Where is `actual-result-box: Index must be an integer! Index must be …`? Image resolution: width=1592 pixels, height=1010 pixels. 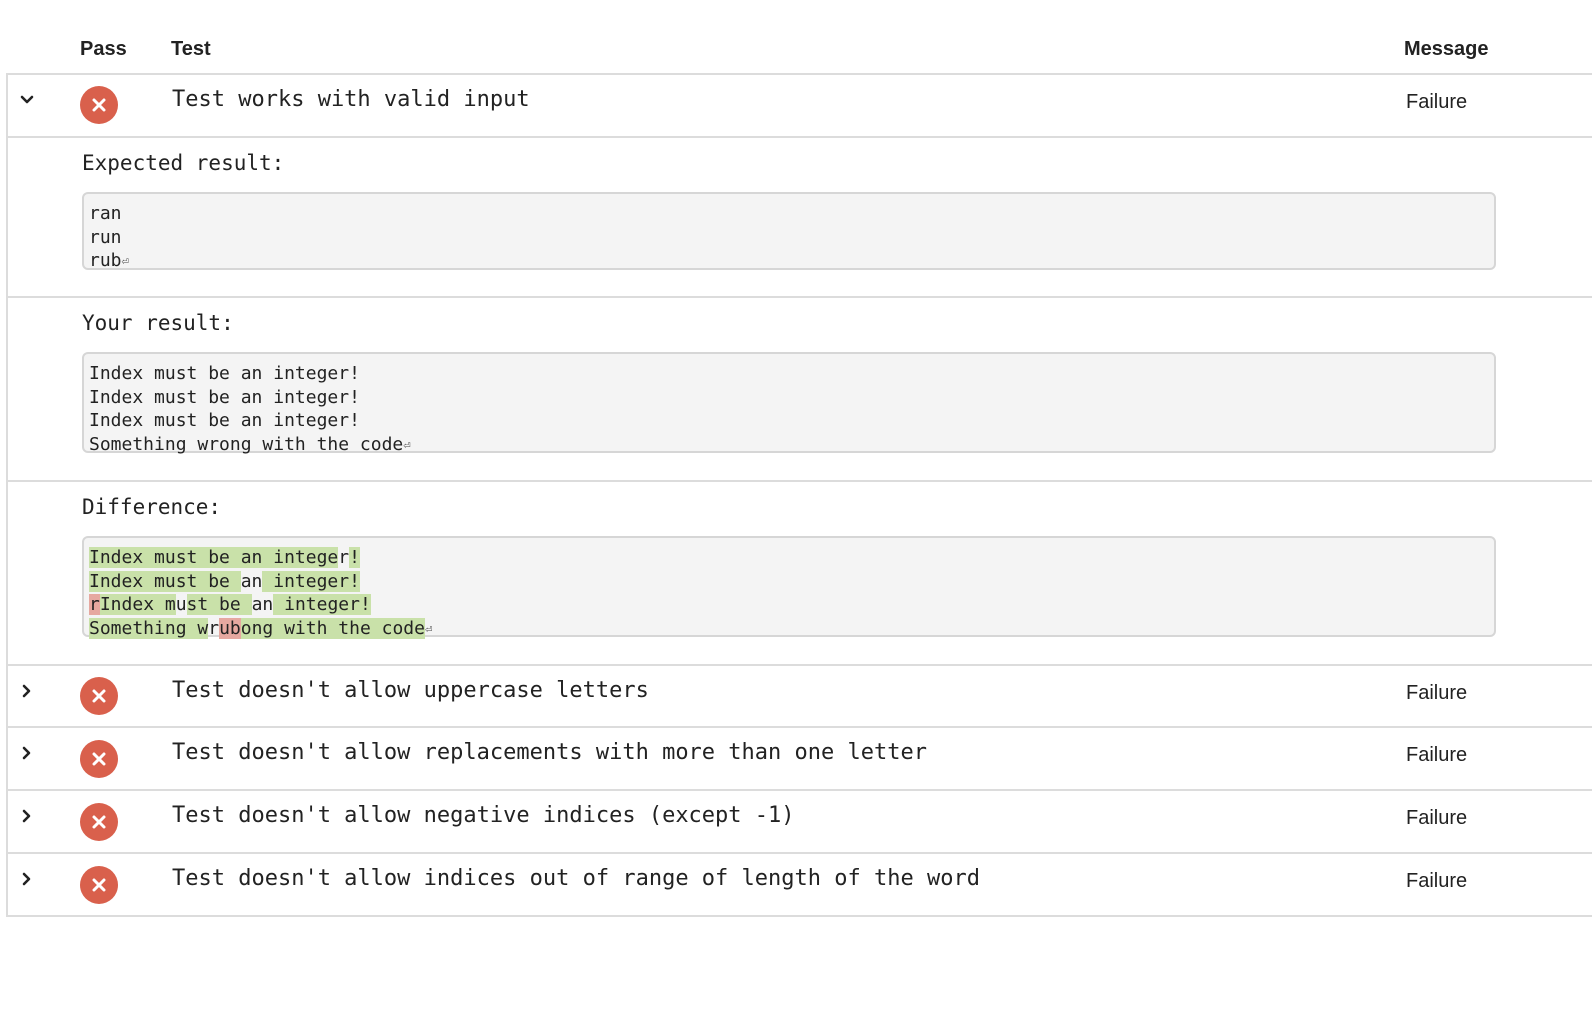
actual-result-box: Index must be an integer! Index must be … is located at coordinates (789, 403).